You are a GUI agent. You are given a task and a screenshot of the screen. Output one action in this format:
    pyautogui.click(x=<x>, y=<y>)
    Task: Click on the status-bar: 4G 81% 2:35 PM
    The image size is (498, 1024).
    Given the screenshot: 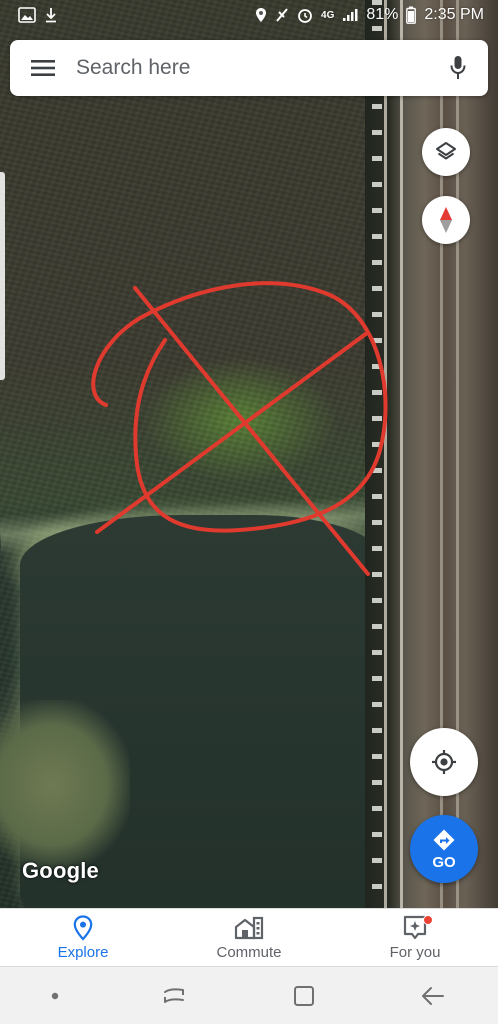 What is the action you would take?
    pyautogui.click(x=249, y=15)
    